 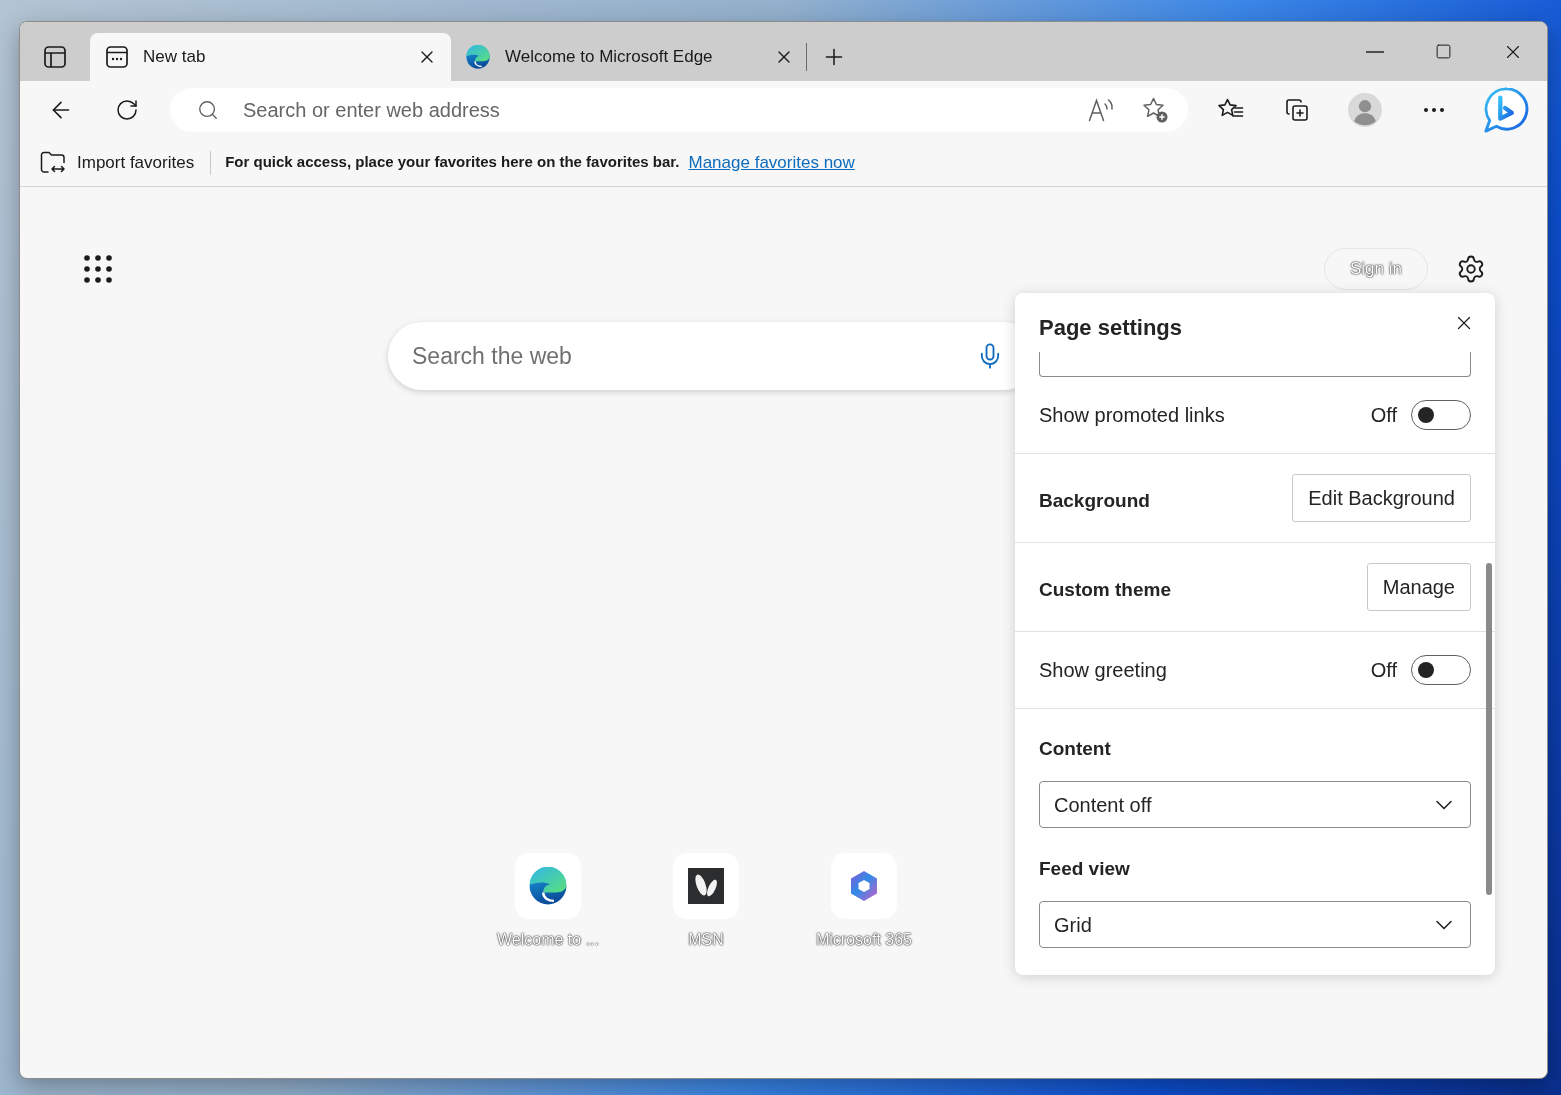 I want to click on panel-title: Page settings, so click(x=1111, y=328).